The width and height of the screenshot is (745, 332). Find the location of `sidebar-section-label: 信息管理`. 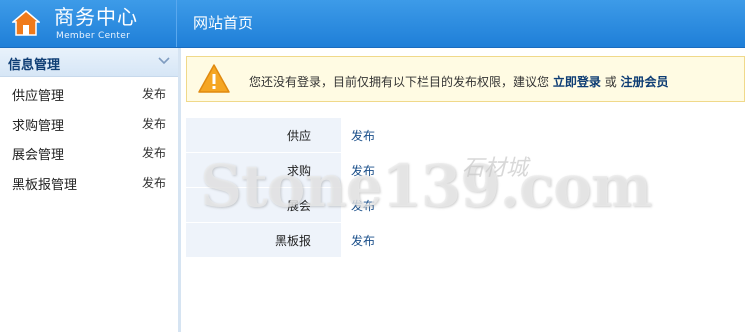

sidebar-section-label: 信息管理 is located at coordinates (34, 65).